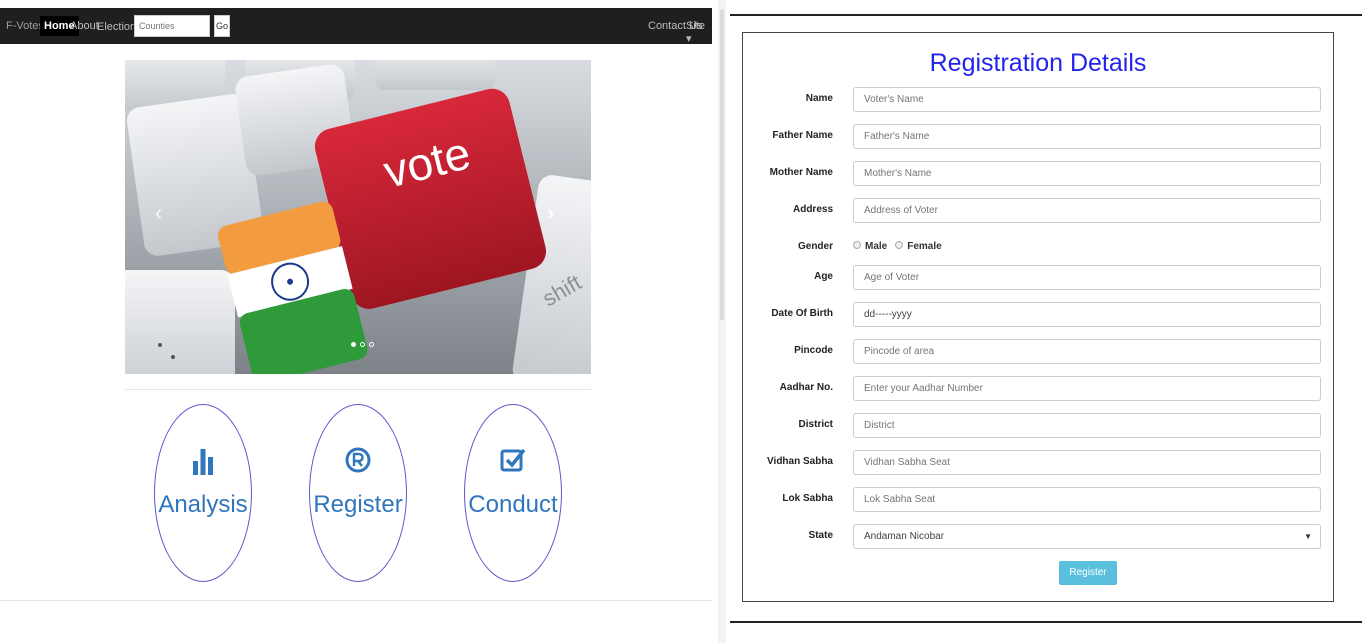 This screenshot has width=1366, height=643. I want to click on chevron-left-icon: ‹, so click(158, 213).